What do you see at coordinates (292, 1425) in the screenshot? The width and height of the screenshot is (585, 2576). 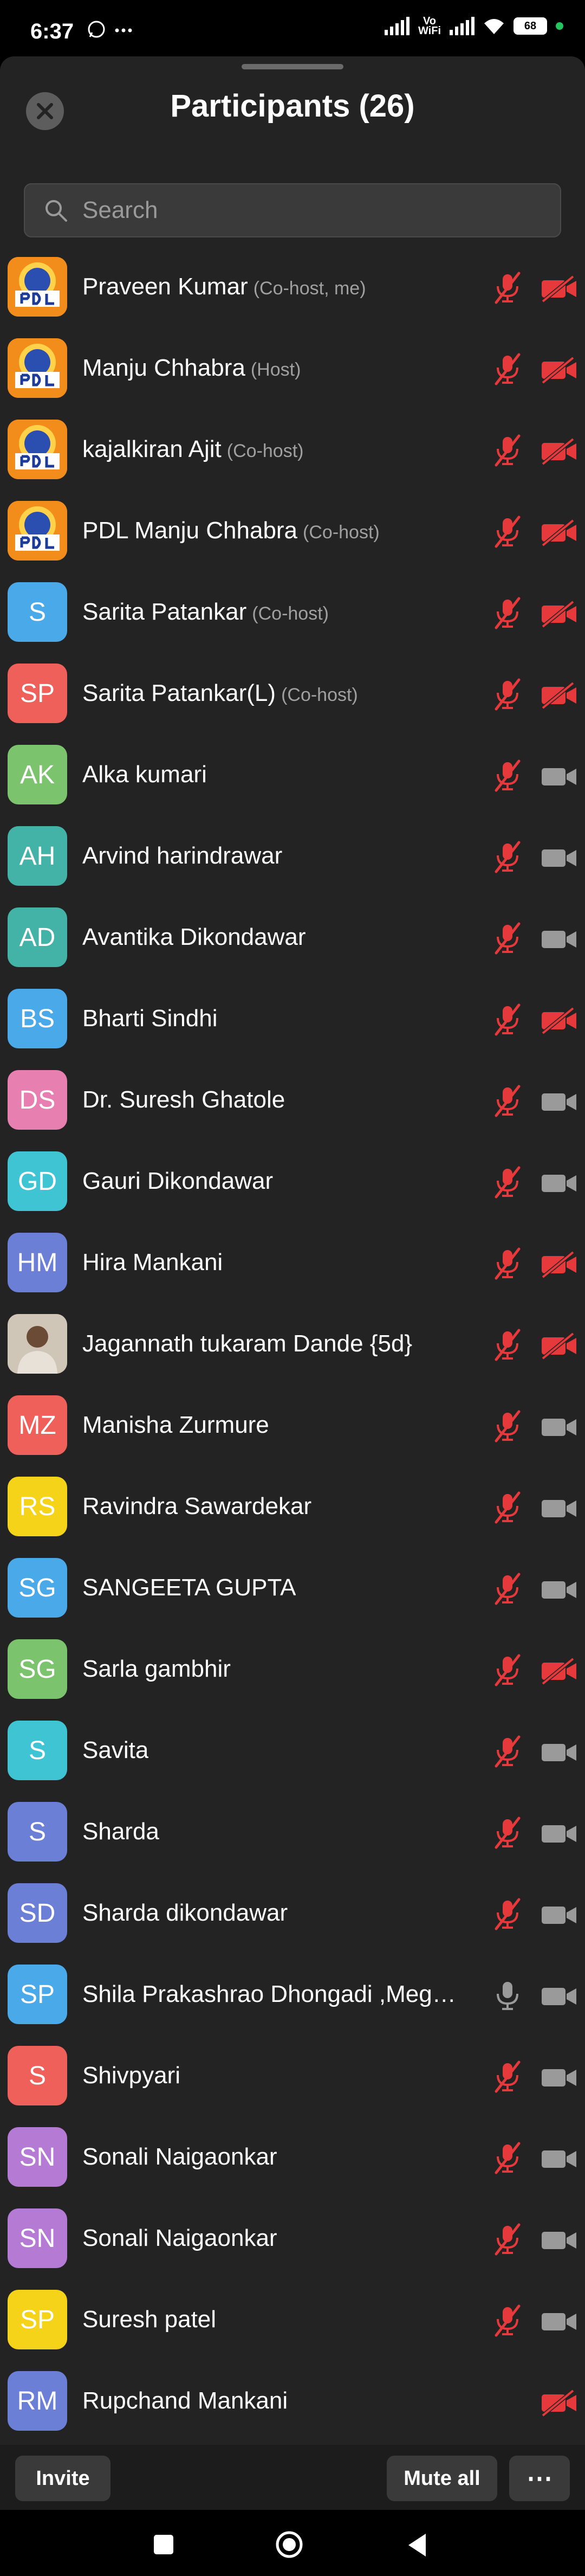 I see `participant-row: MZ Manisha Zurmure` at bounding box center [292, 1425].